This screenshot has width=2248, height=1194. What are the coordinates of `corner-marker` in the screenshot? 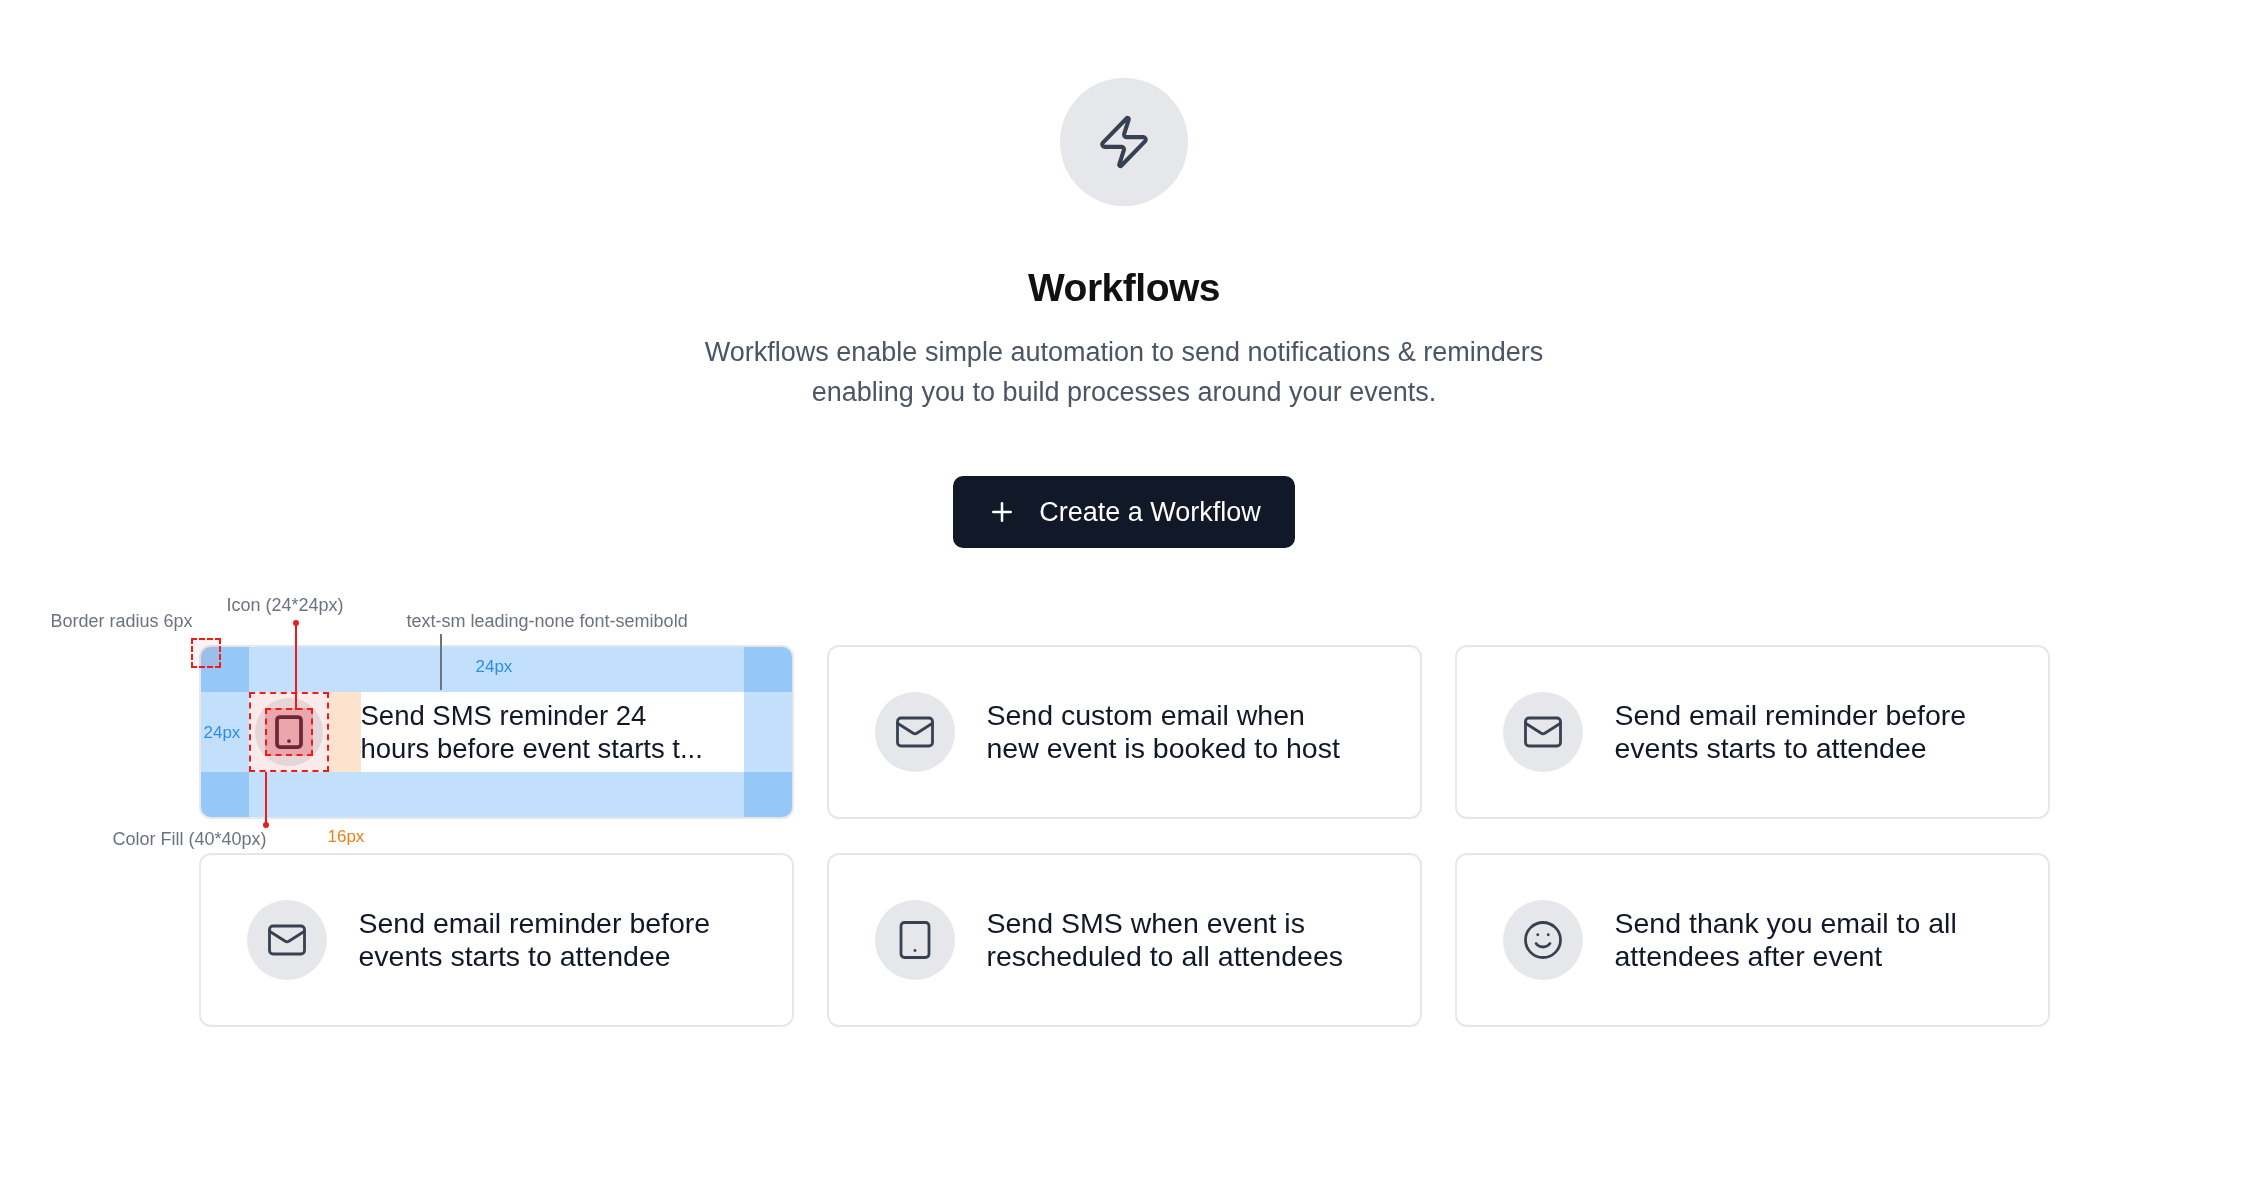 It's located at (205, 653).